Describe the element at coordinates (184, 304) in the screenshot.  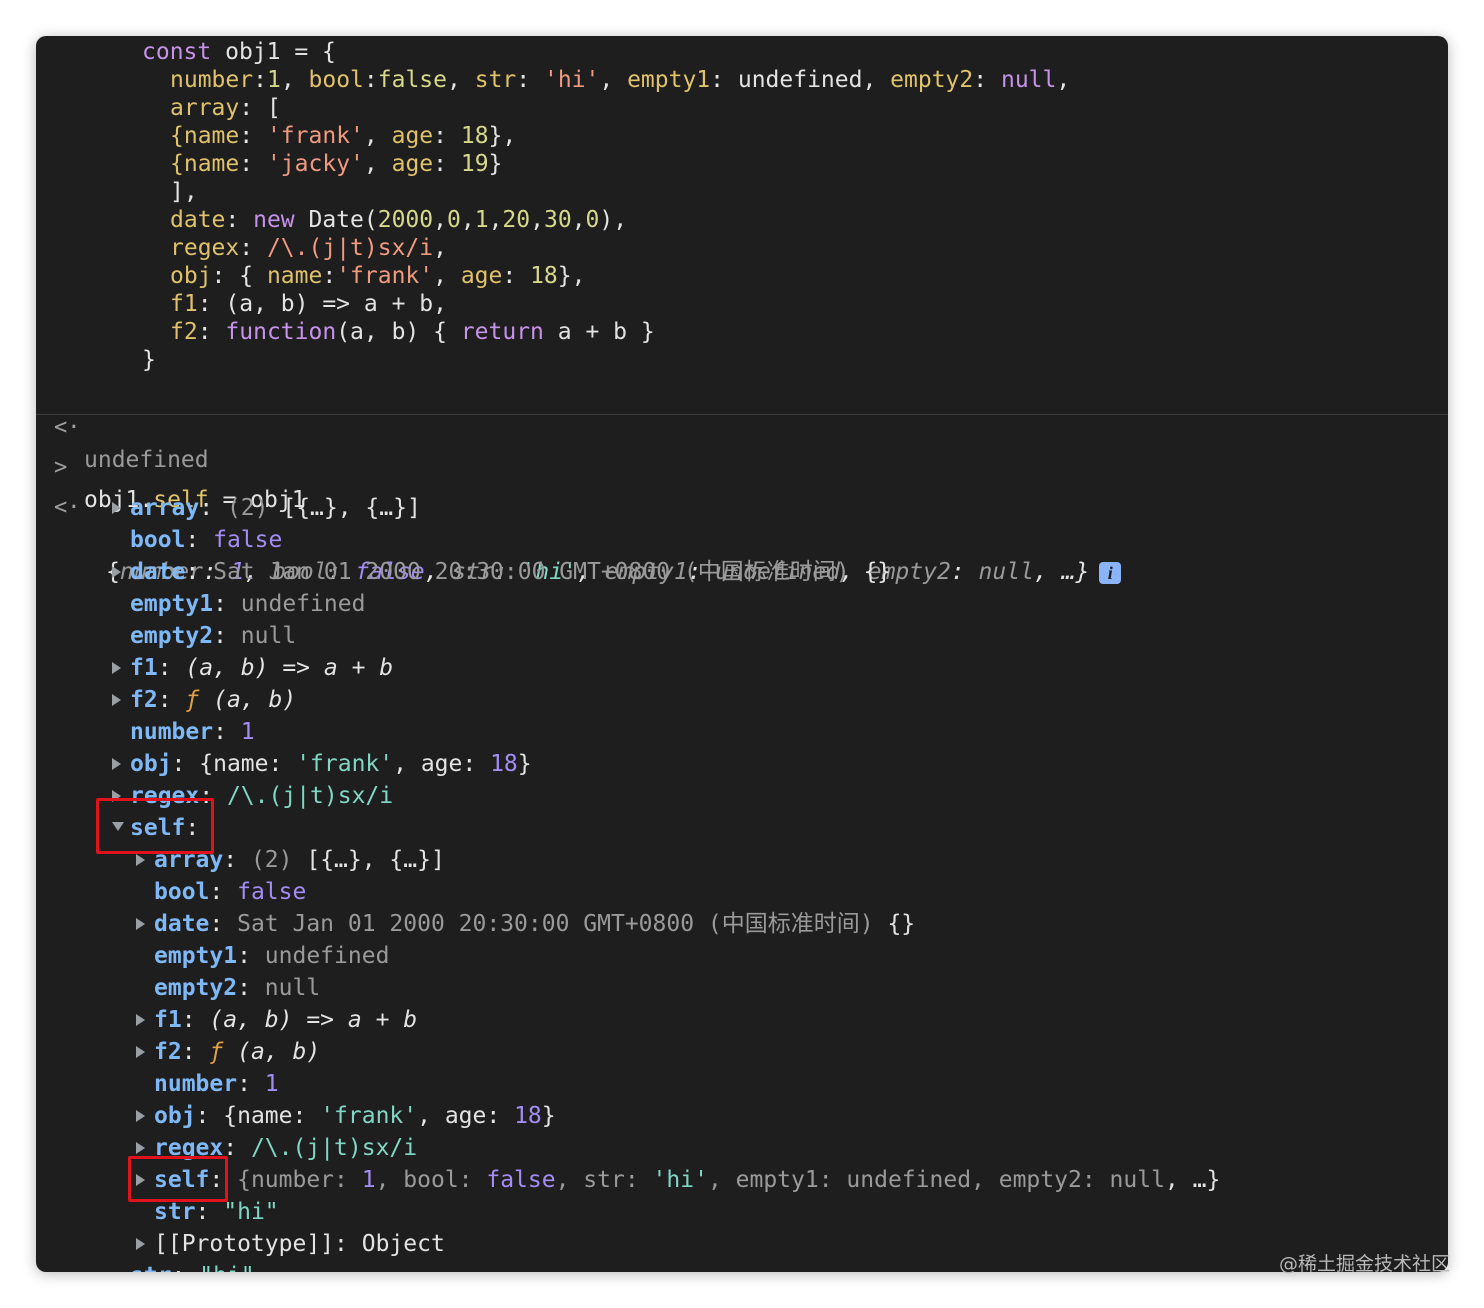
I see `code-token: f1` at that location.